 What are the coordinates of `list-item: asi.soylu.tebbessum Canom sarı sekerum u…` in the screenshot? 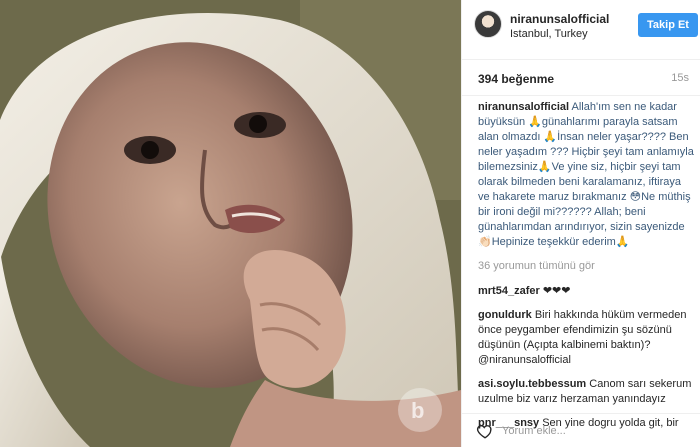 It's located at (586, 392).